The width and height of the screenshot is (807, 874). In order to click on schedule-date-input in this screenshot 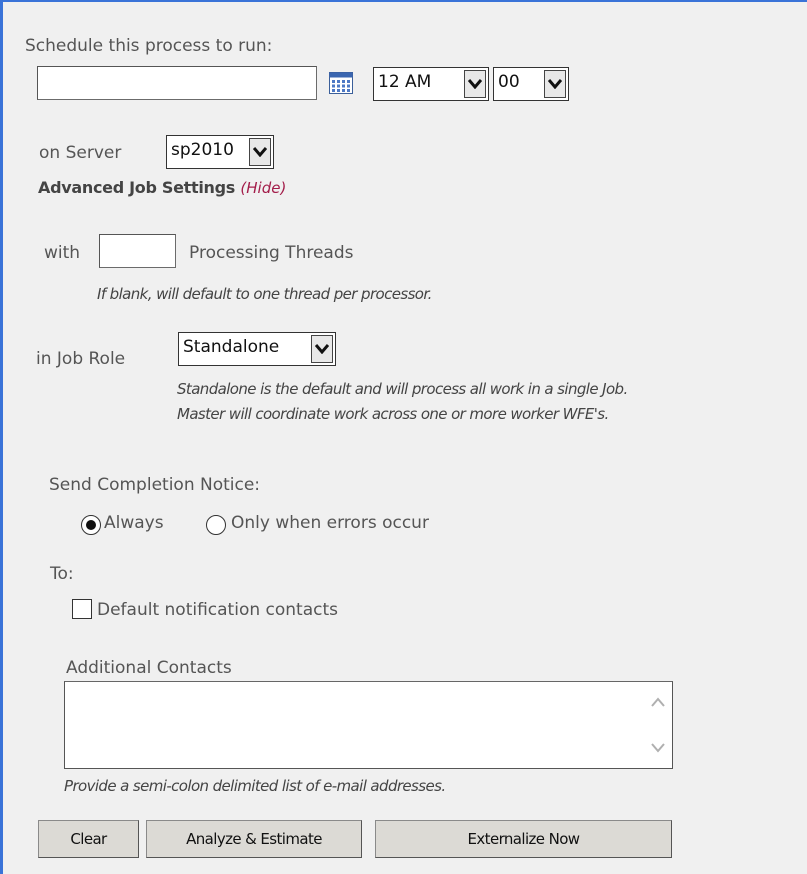, I will do `click(177, 83)`.